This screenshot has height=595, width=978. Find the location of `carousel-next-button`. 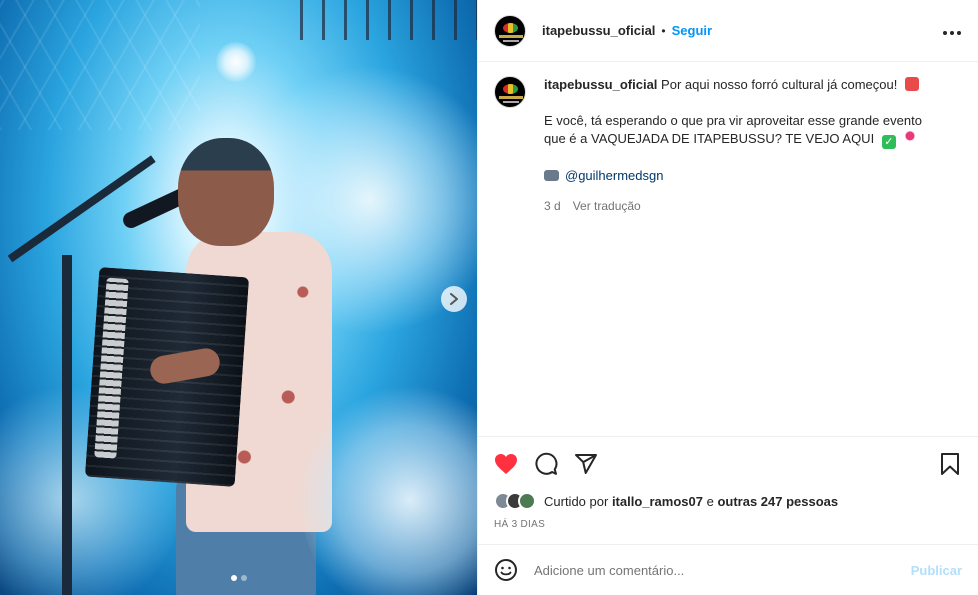

carousel-next-button is located at coordinates (454, 299).